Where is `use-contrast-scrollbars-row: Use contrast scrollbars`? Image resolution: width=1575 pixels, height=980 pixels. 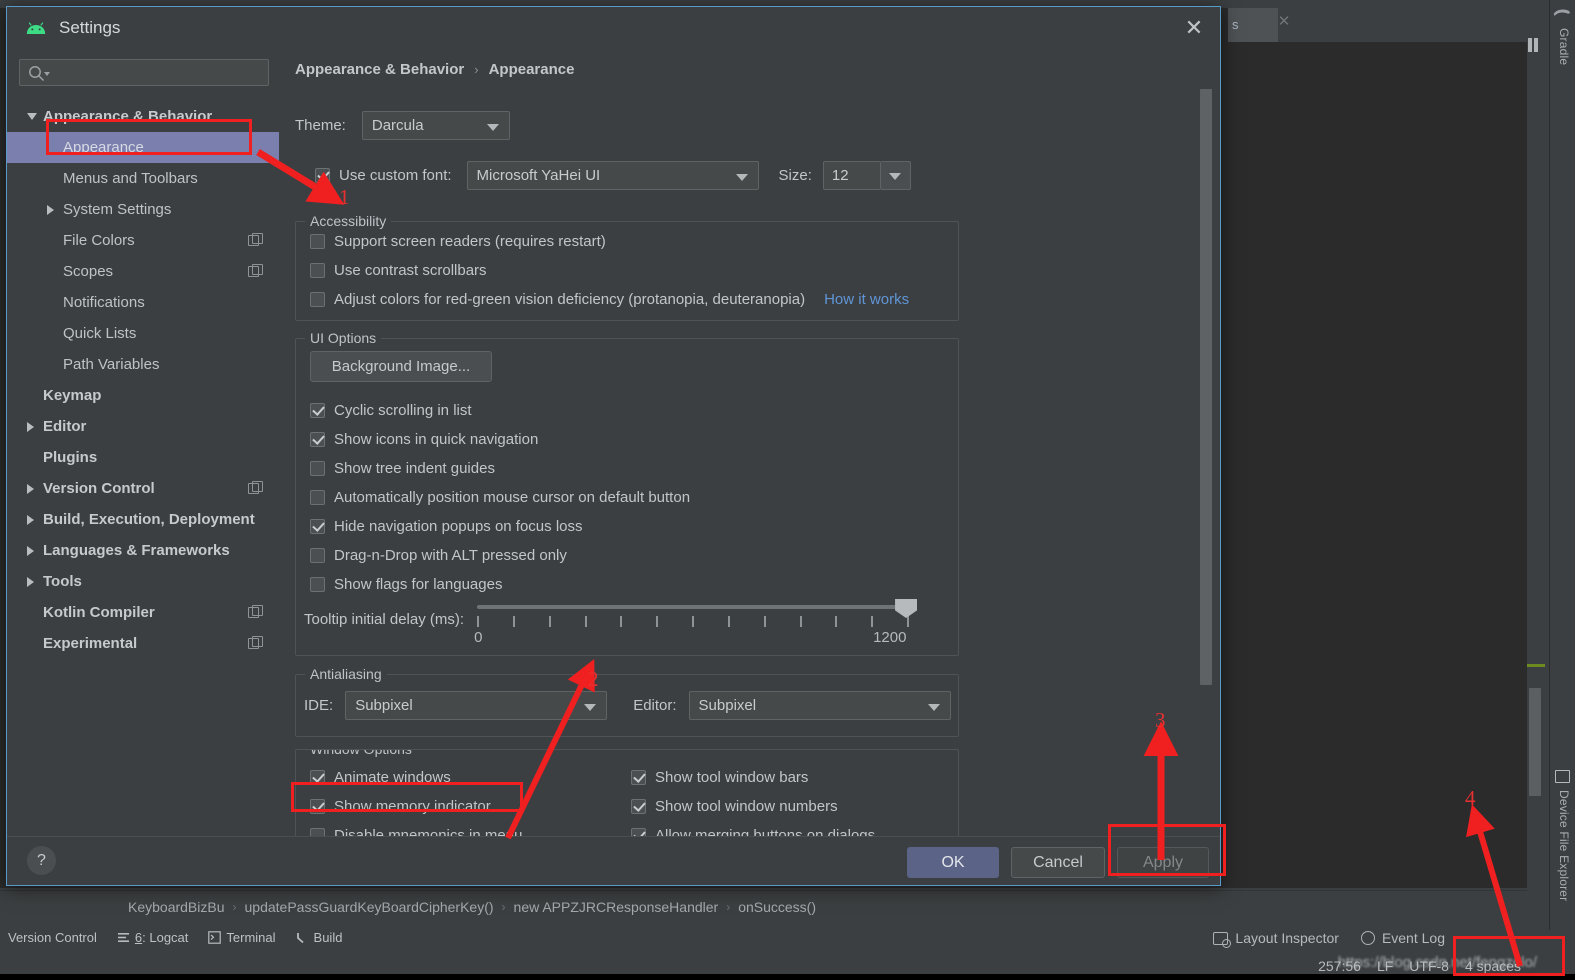
use-contrast-scrollbars-row: Use contrast scrollbars is located at coordinates (398, 270).